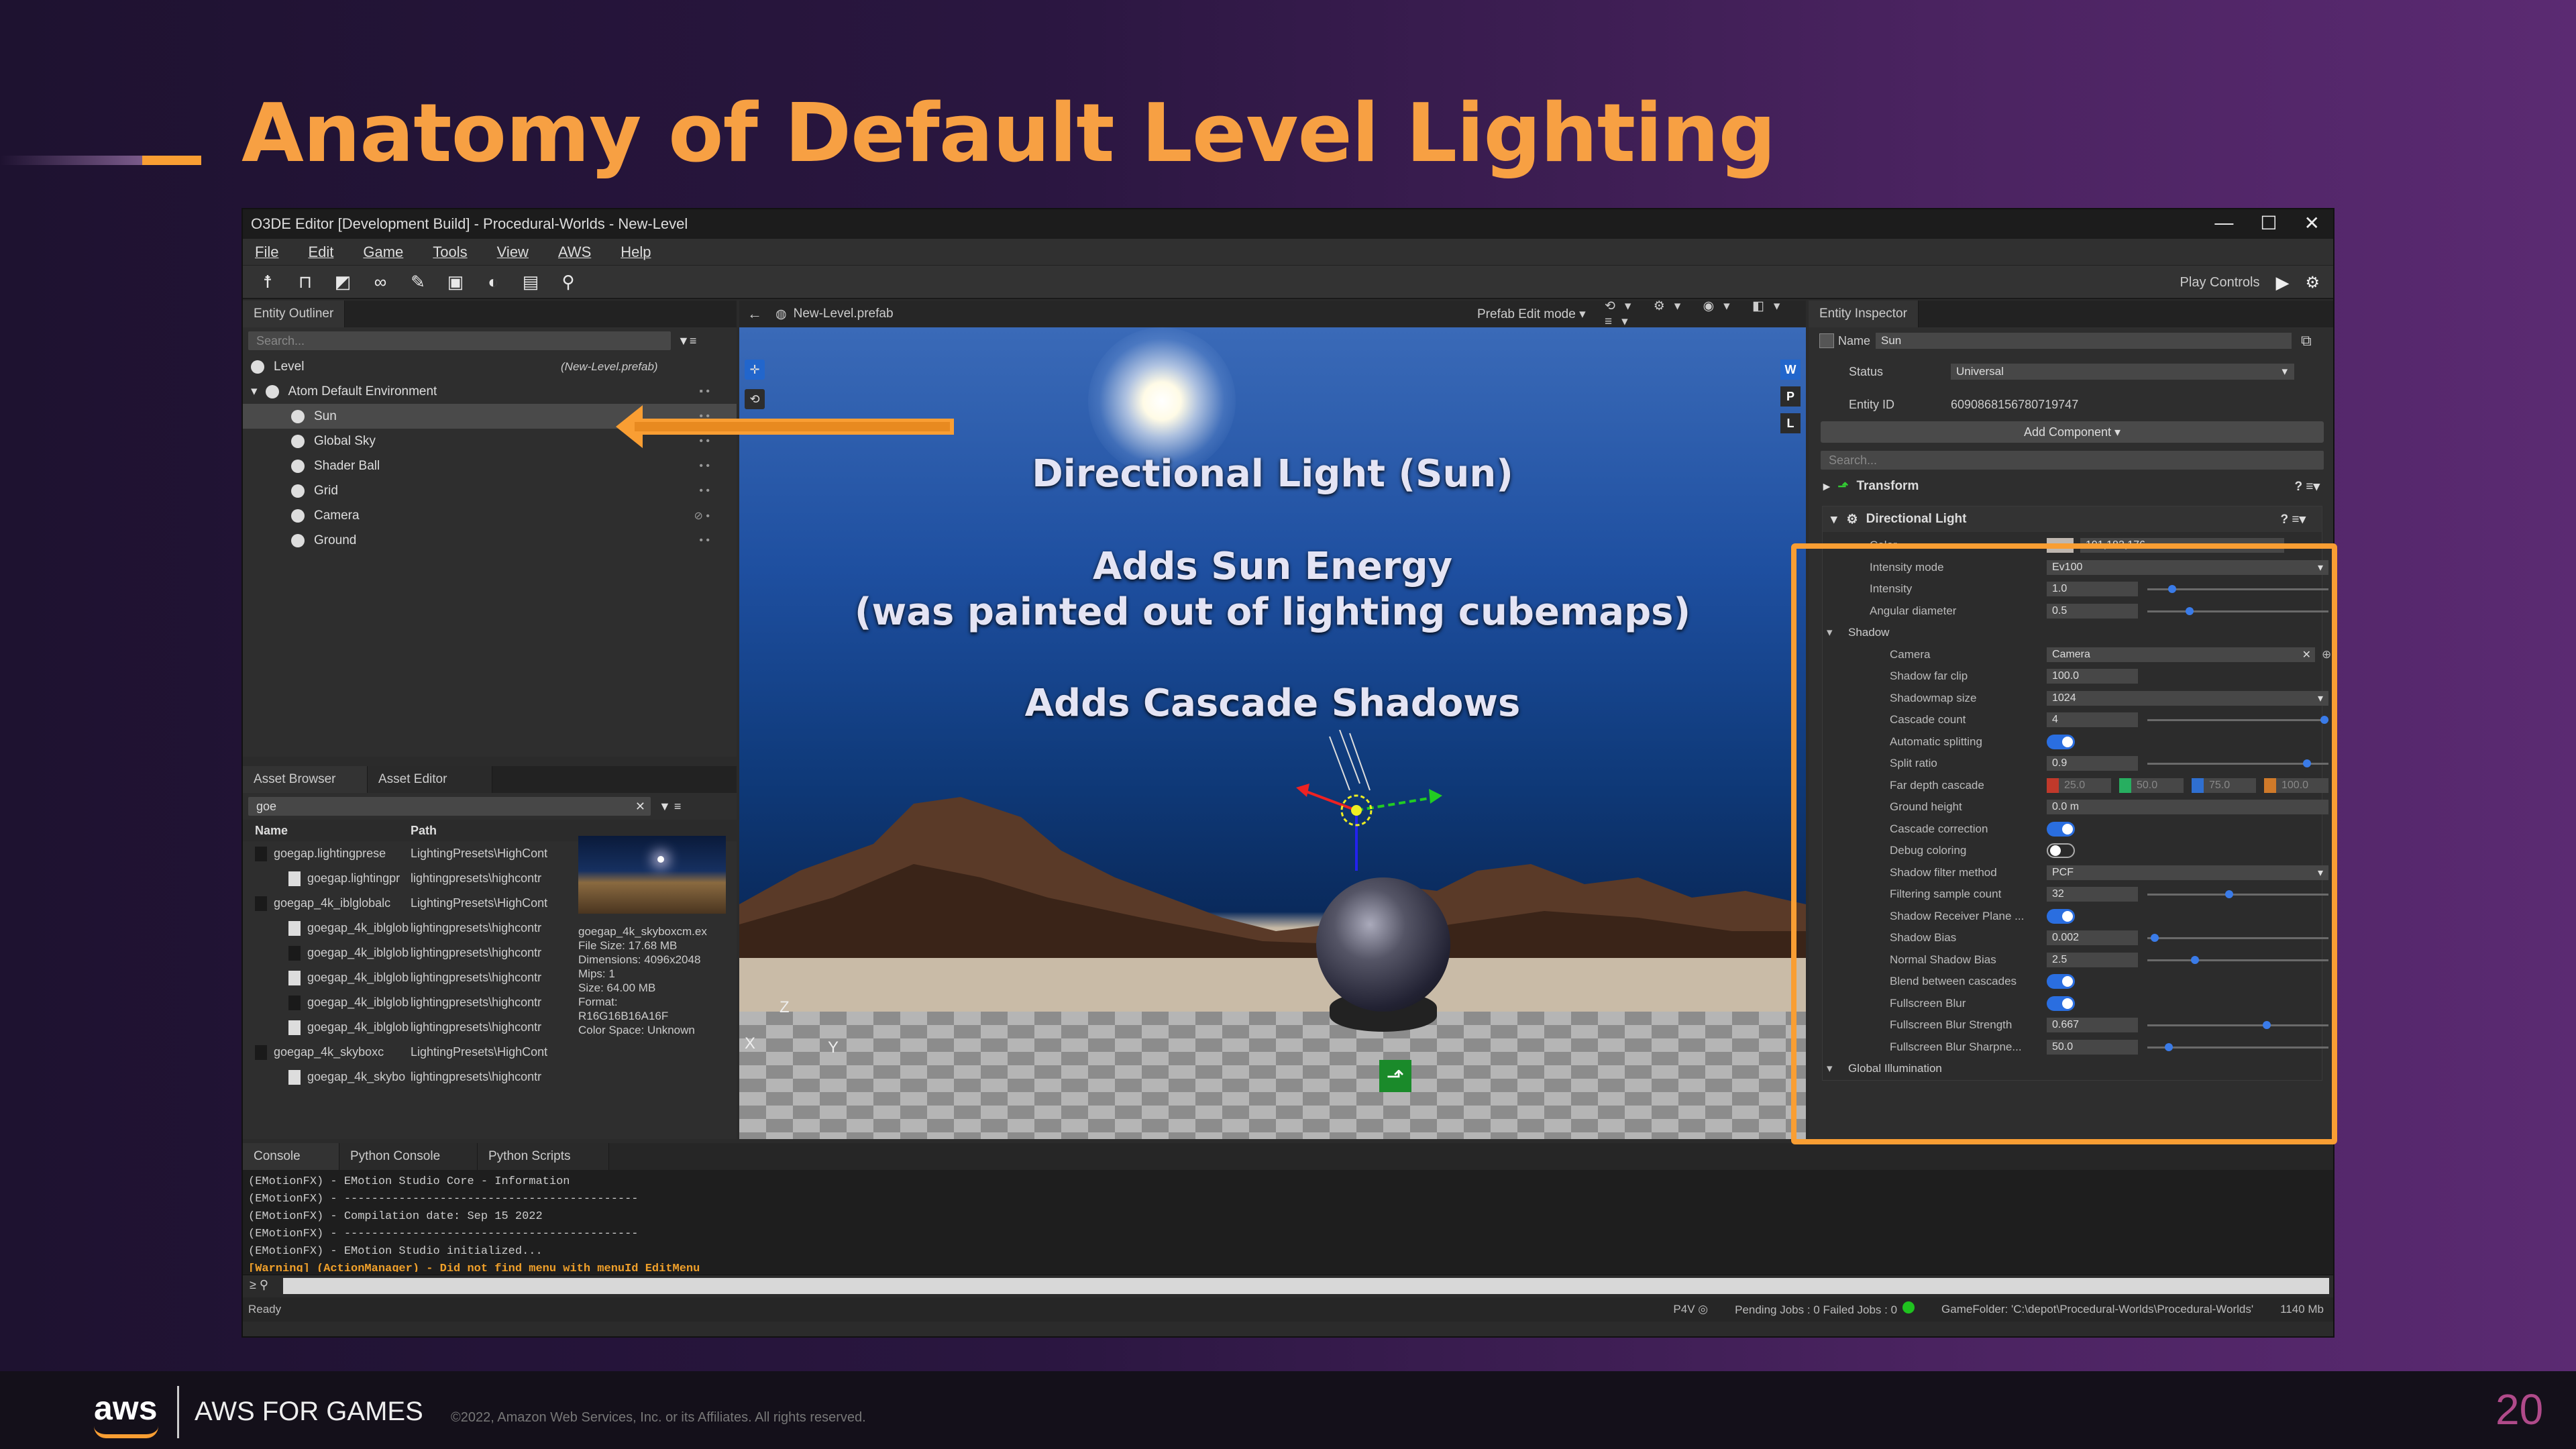 The image size is (2576, 1449). I want to click on lock-icon: ⊓, so click(305, 281).